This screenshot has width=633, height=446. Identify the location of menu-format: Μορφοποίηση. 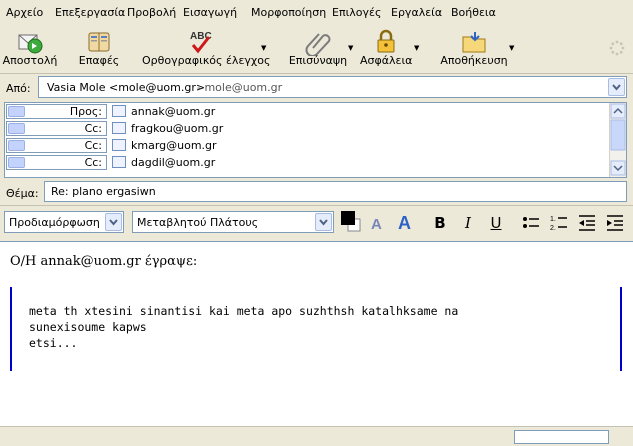
(288, 12).